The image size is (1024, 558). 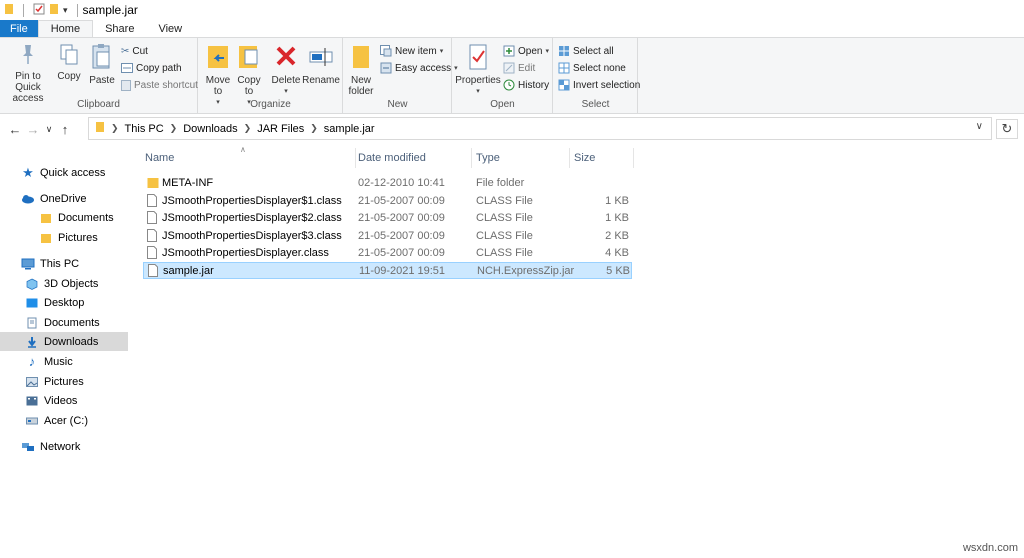 I want to click on cut-button: ✂ Cut, so click(x=134, y=51).